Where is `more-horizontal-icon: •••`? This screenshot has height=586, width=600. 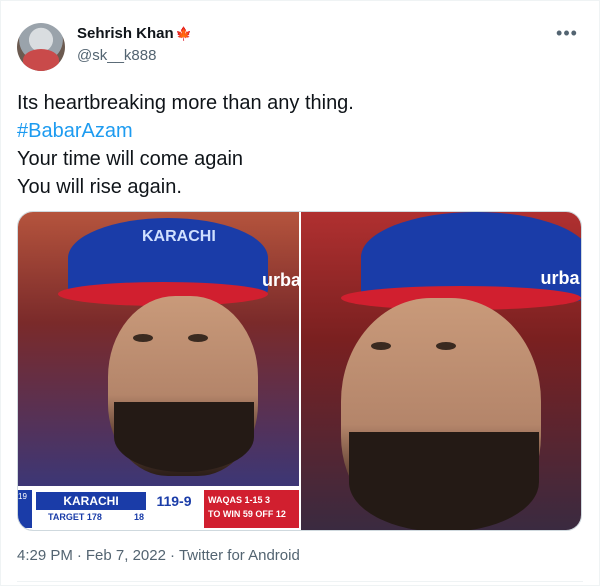
more-horizontal-icon: ••• is located at coordinates (567, 33).